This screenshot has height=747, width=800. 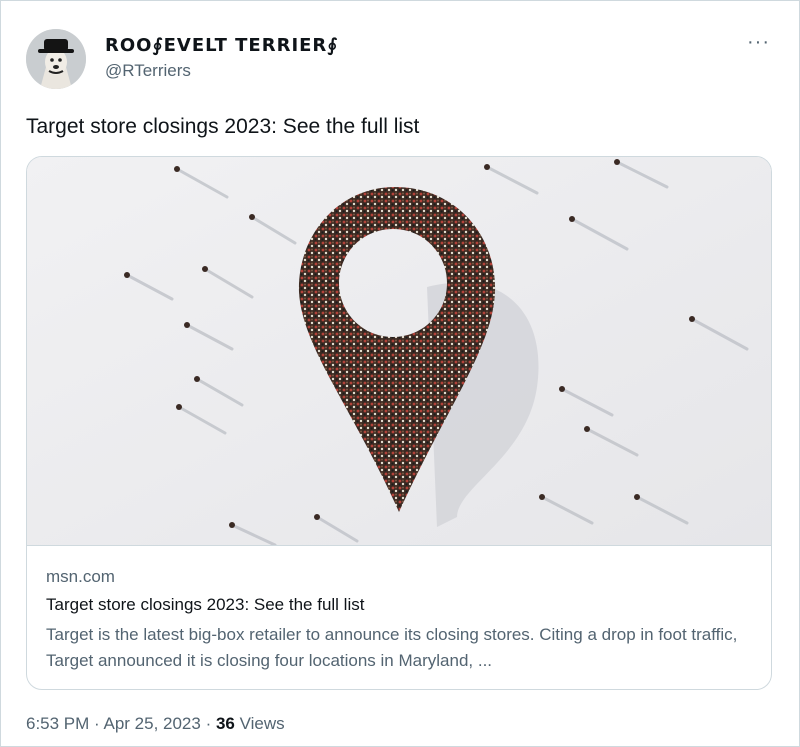 What do you see at coordinates (225, 723) in the screenshot?
I see `views-count: 36` at bounding box center [225, 723].